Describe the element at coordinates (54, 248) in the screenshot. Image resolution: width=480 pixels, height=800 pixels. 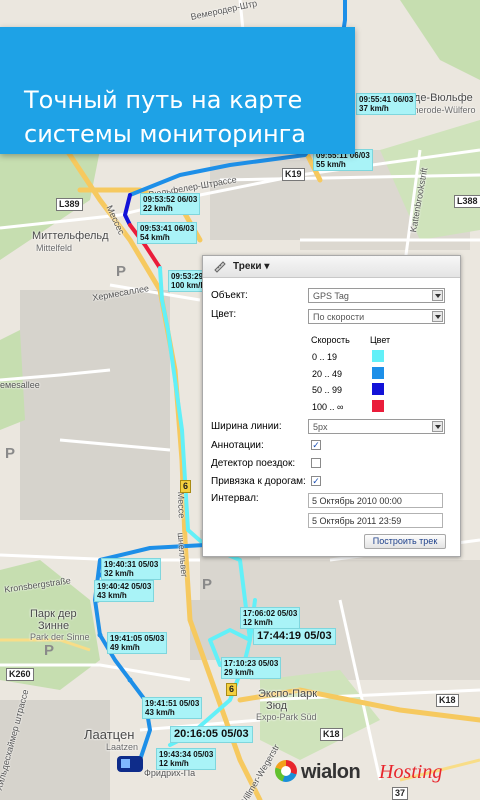
I see `place-label: Mittelfeld` at that location.